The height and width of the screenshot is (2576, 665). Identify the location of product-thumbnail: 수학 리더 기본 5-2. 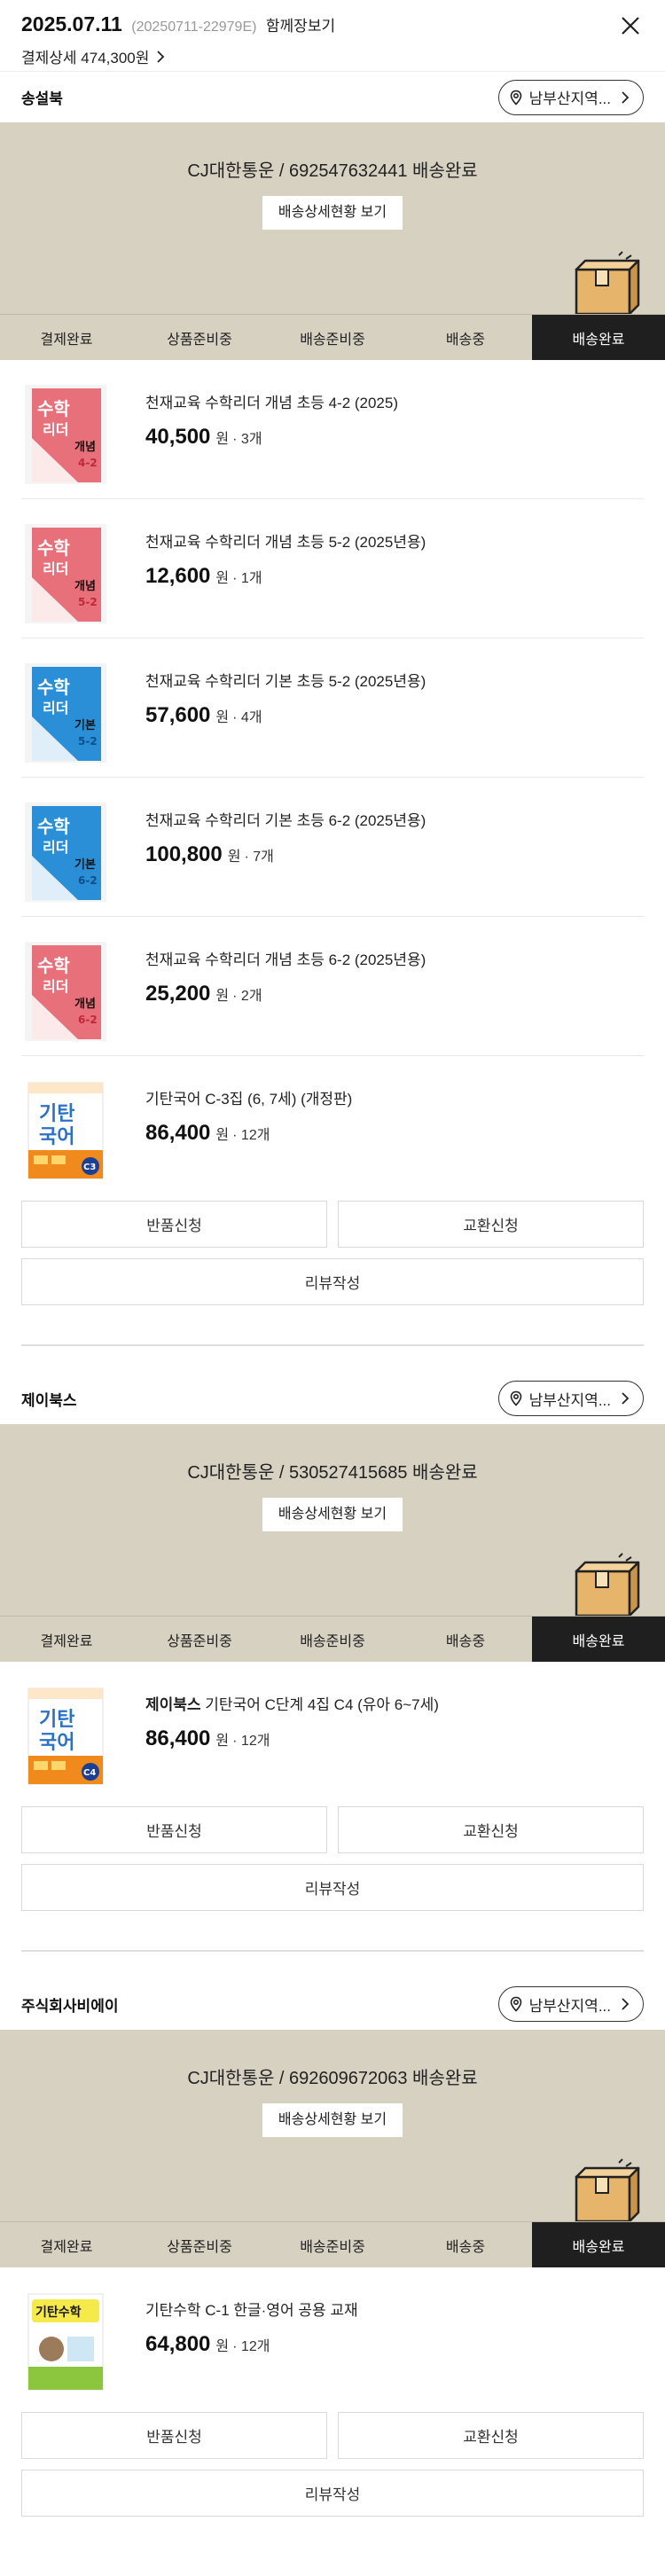
(65, 713).